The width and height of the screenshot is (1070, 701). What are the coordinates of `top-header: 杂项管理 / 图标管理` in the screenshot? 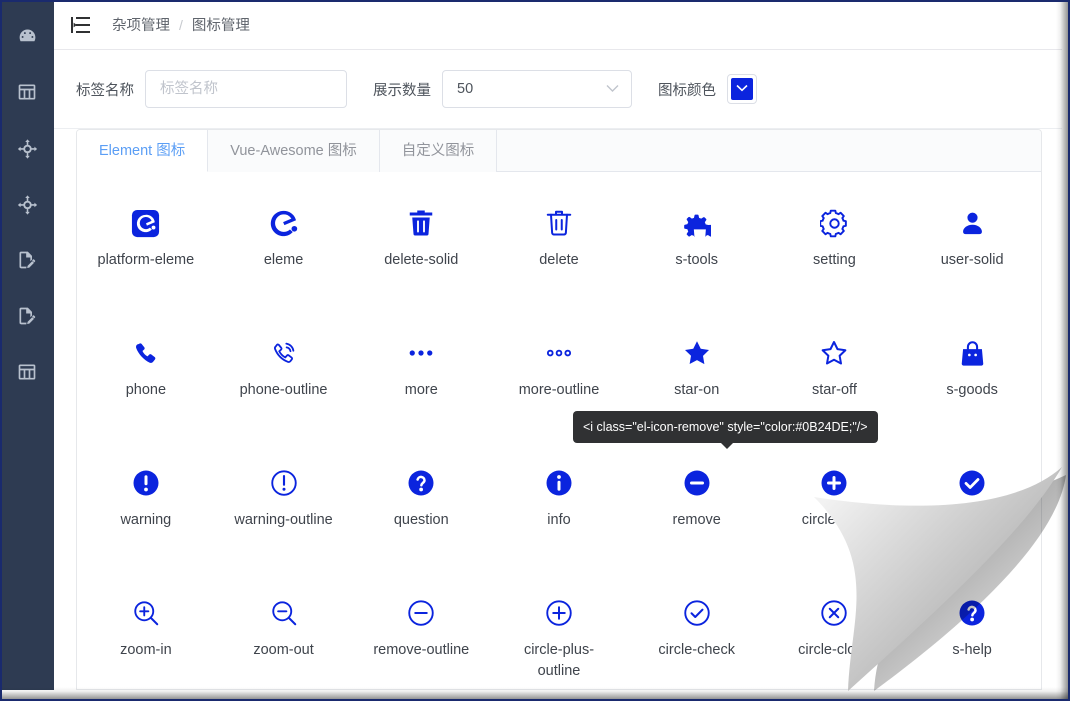 It's located at (558, 25).